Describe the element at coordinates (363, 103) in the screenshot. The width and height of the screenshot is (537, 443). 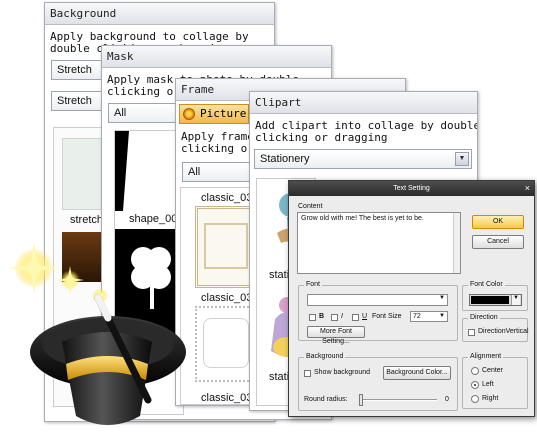
I see `clipart-panel-title: Clipart` at that location.